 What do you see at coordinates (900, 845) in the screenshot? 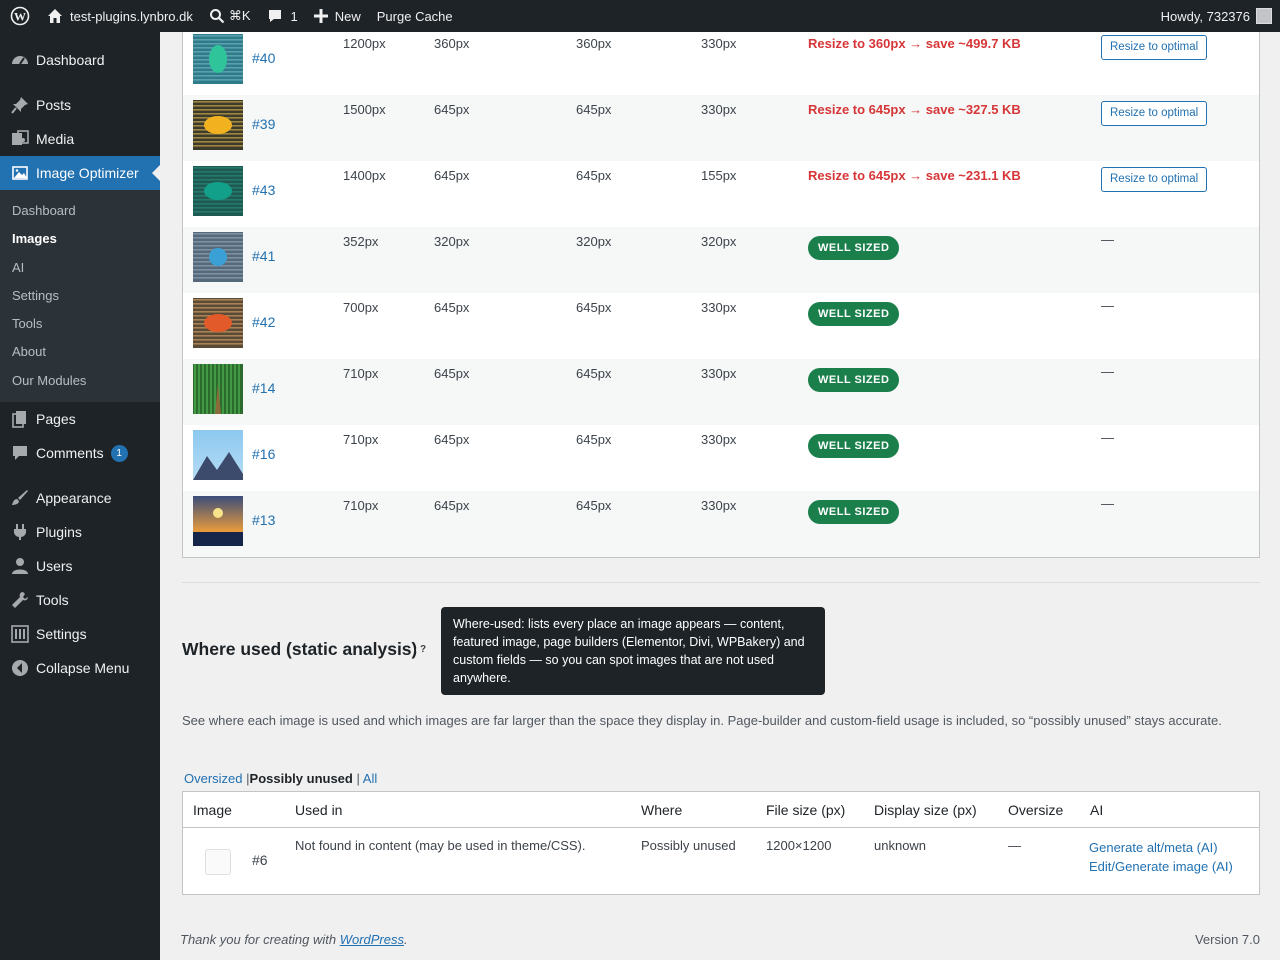
I see `display-size-cell: unknown` at bounding box center [900, 845].